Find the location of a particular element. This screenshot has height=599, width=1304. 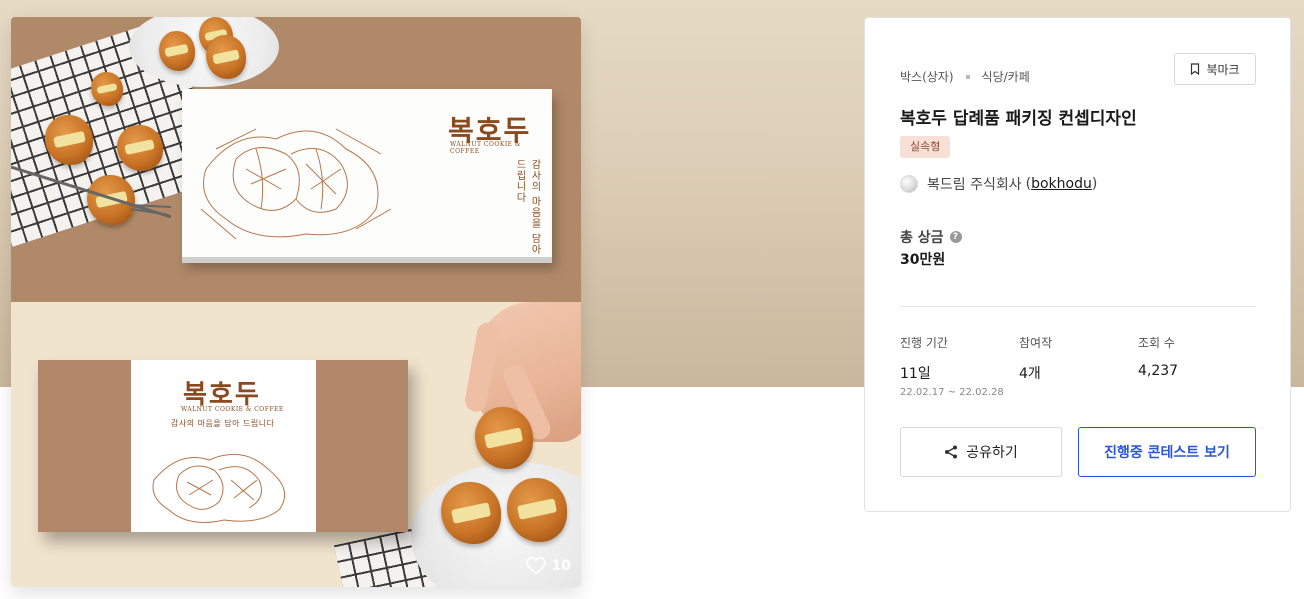

category-secondary: 식당/카페 is located at coordinates (1006, 76).